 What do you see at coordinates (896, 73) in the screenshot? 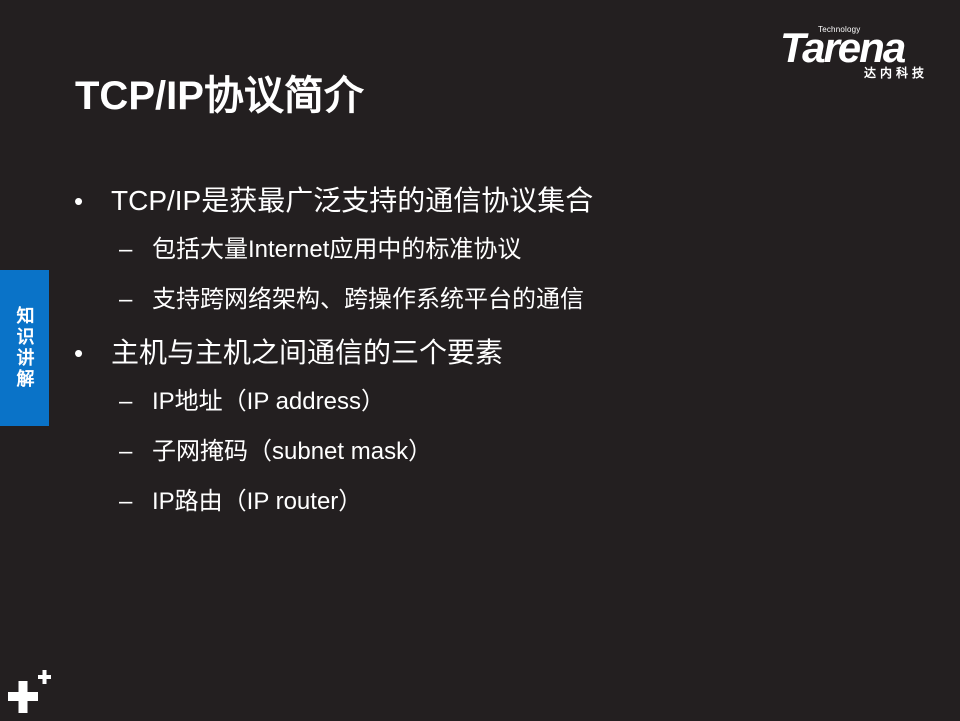
I see `logo-chinese-name: 达内科技` at bounding box center [896, 73].